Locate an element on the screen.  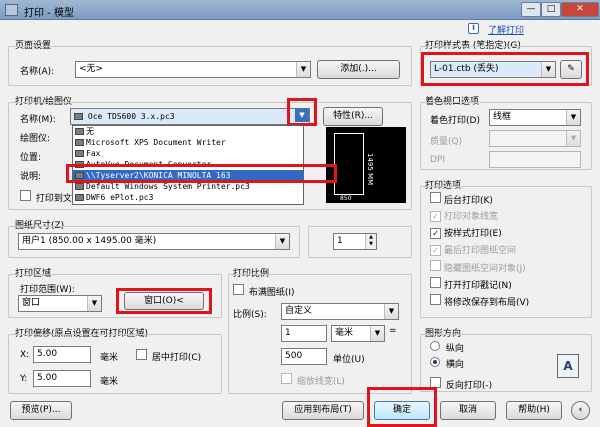
app-icon is located at coordinates (11, 10).